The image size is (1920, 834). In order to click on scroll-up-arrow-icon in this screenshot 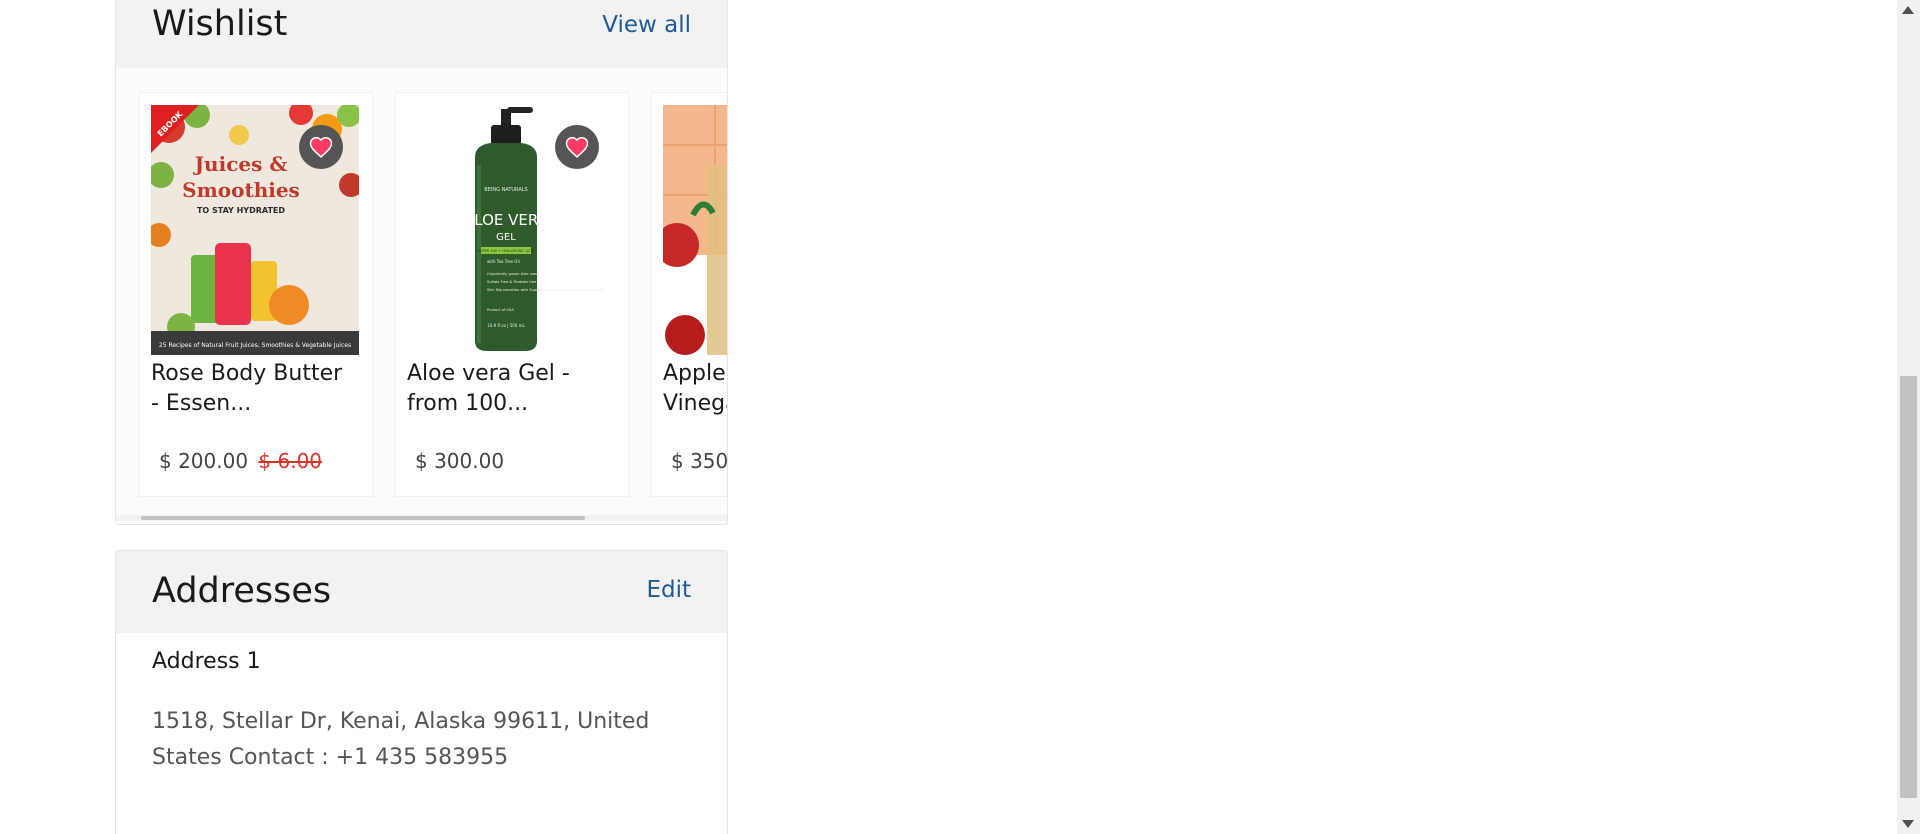, I will do `click(1908, 10)`.